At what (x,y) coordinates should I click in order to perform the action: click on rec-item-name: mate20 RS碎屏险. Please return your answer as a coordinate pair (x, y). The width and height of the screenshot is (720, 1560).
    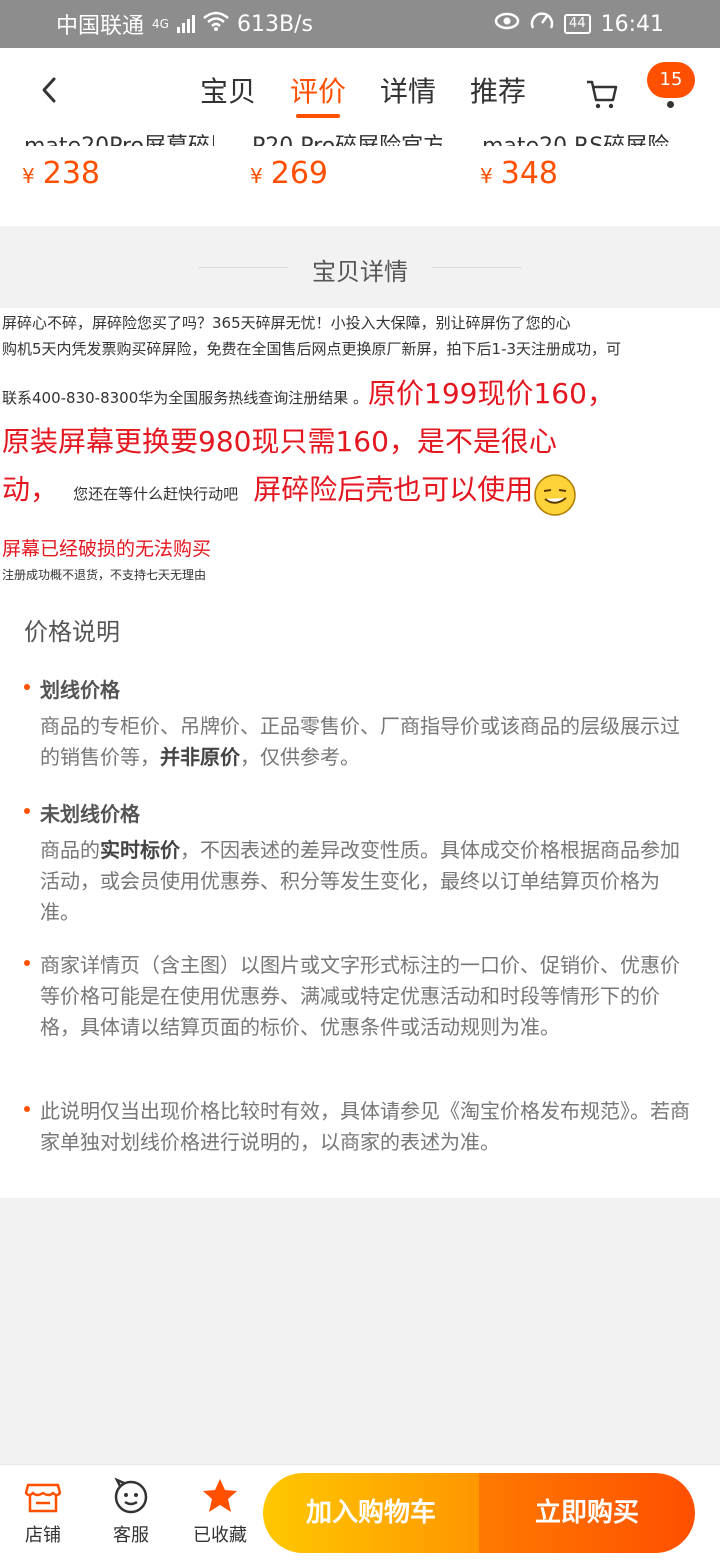
    Looking at the image, I should click on (577, 137).